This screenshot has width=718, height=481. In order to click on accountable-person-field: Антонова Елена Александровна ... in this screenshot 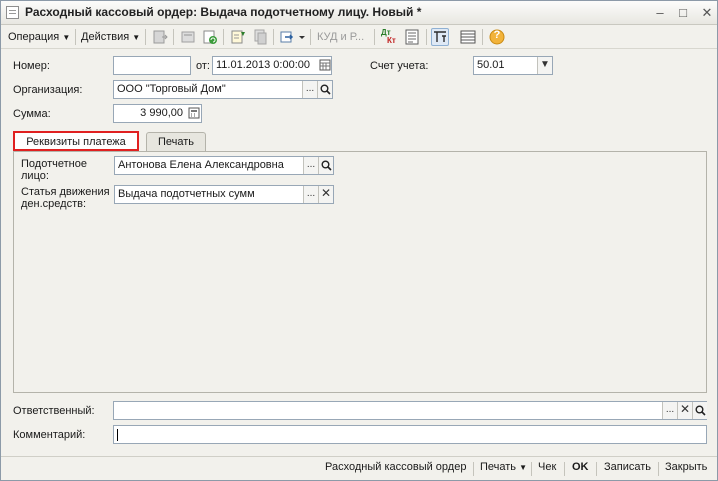, I will do `click(224, 165)`.